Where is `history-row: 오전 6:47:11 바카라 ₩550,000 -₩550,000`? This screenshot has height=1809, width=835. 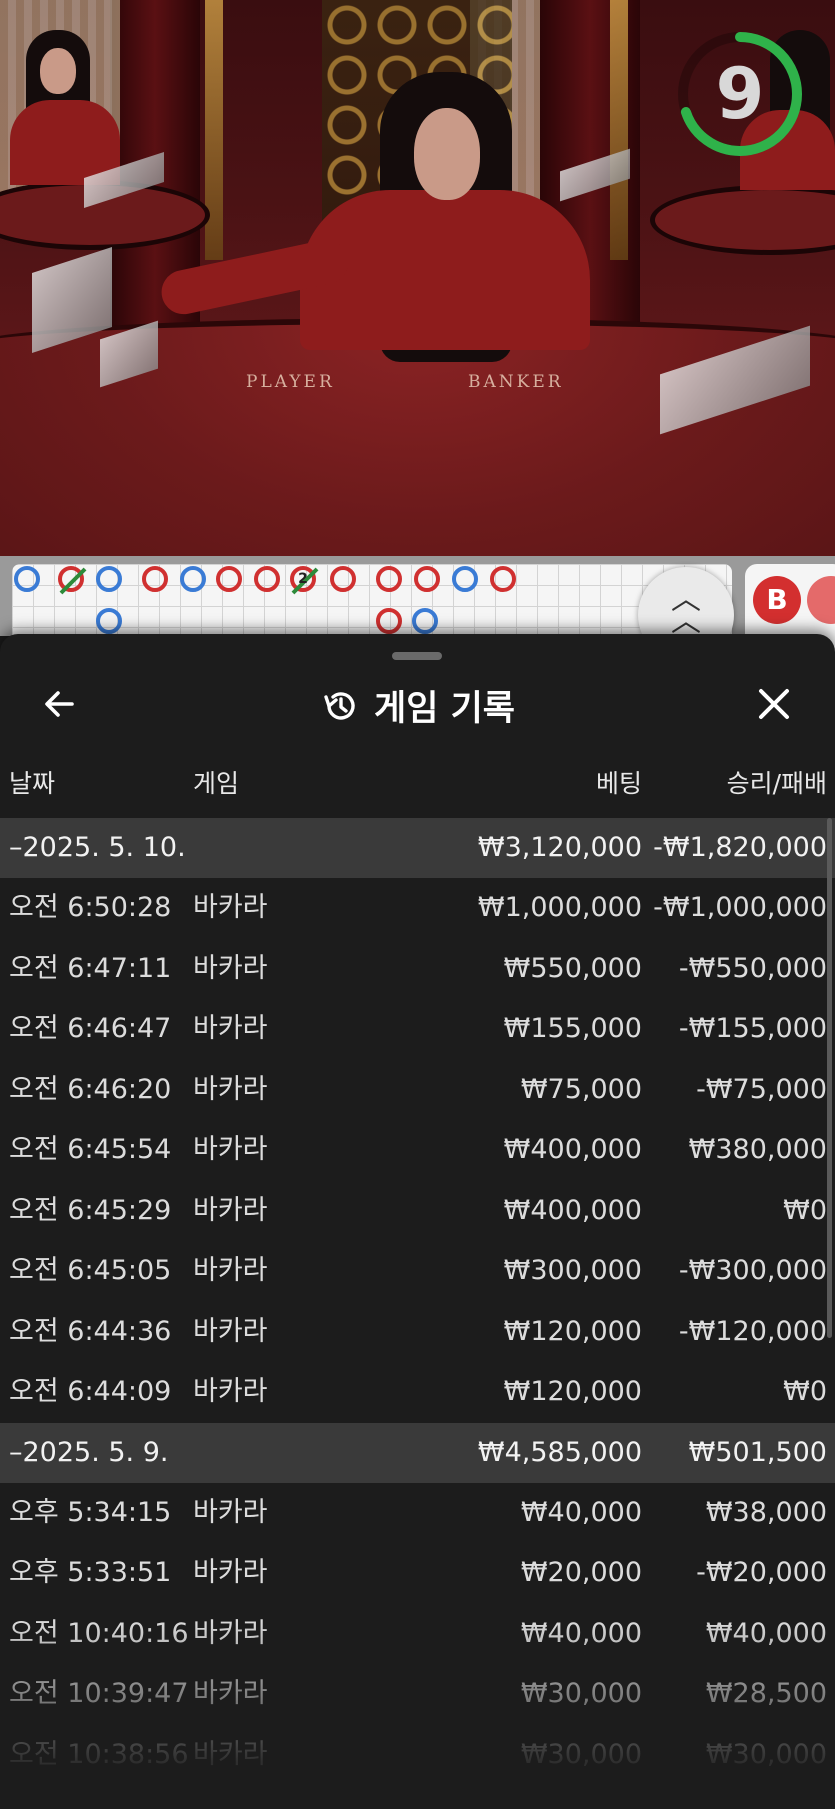 history-row: 오전 6:47:11 바카라 ₩550,000 -₩550,000 is located at coordinates (417, 969).